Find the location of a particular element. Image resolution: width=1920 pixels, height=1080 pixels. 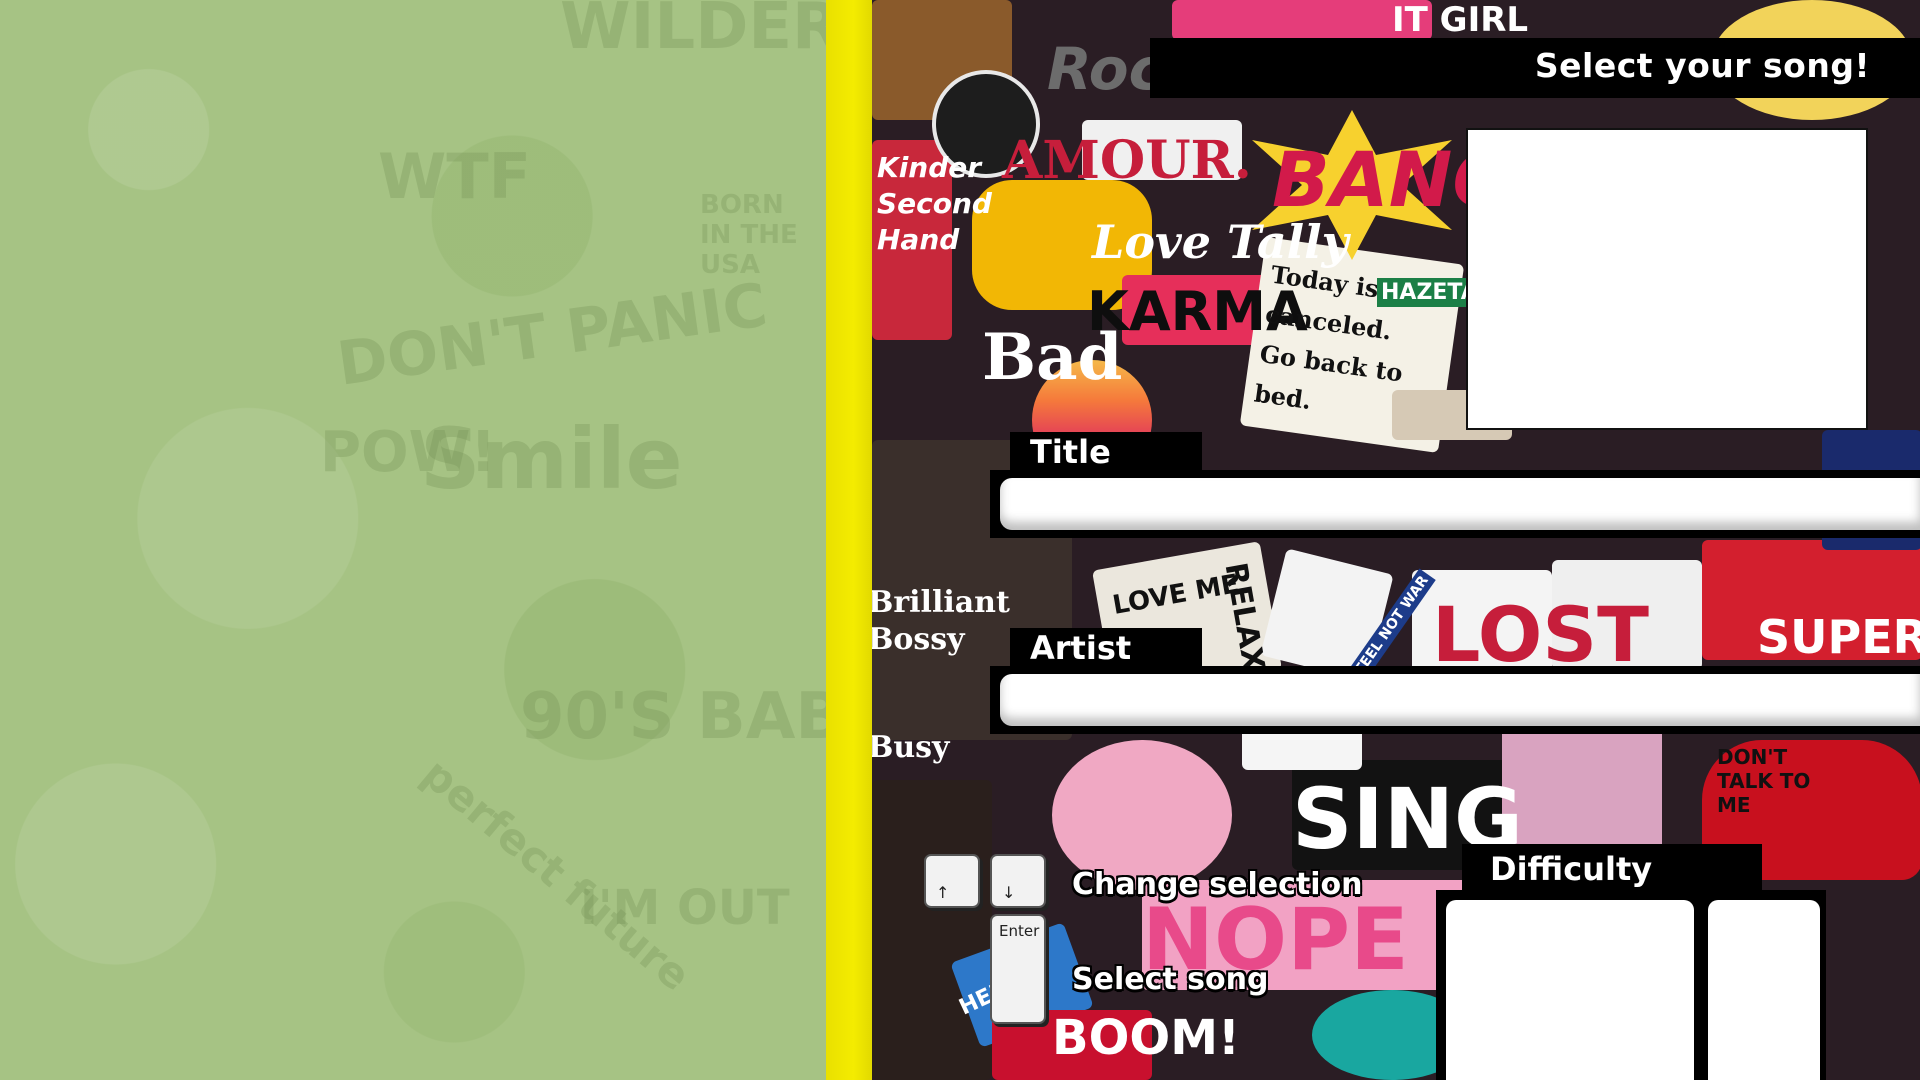

difficulty-label: Difficulty is located at coordinates (1612, 870).